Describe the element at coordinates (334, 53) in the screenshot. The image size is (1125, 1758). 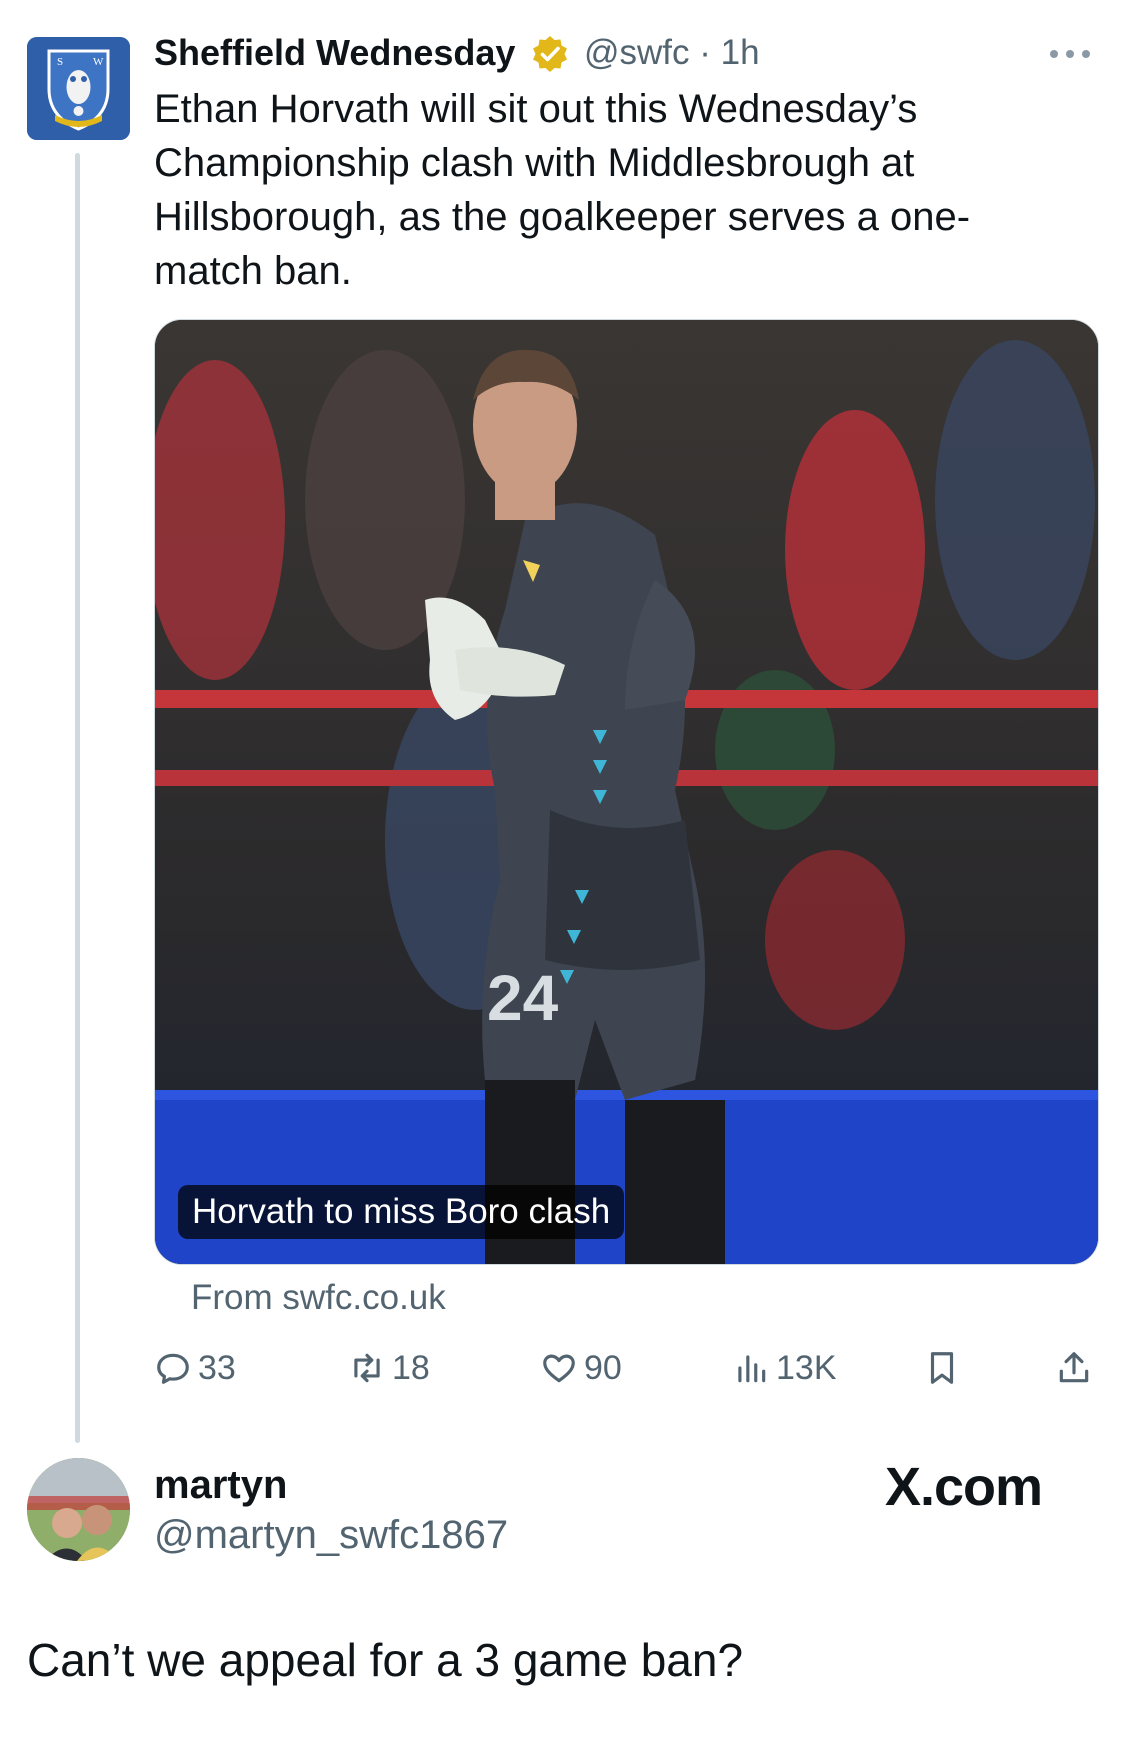
I see `author-name: Sheffield Wednesday` at that location.